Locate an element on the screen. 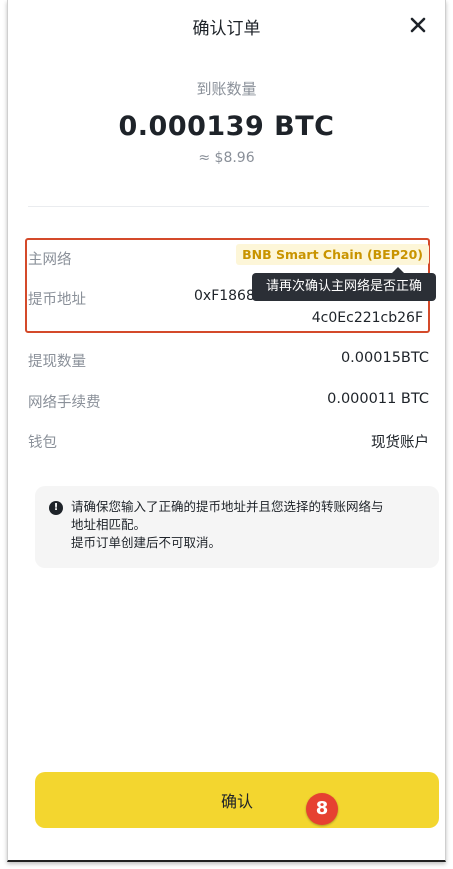  exclamation-icon: ! is located at coordinates (56, 508).